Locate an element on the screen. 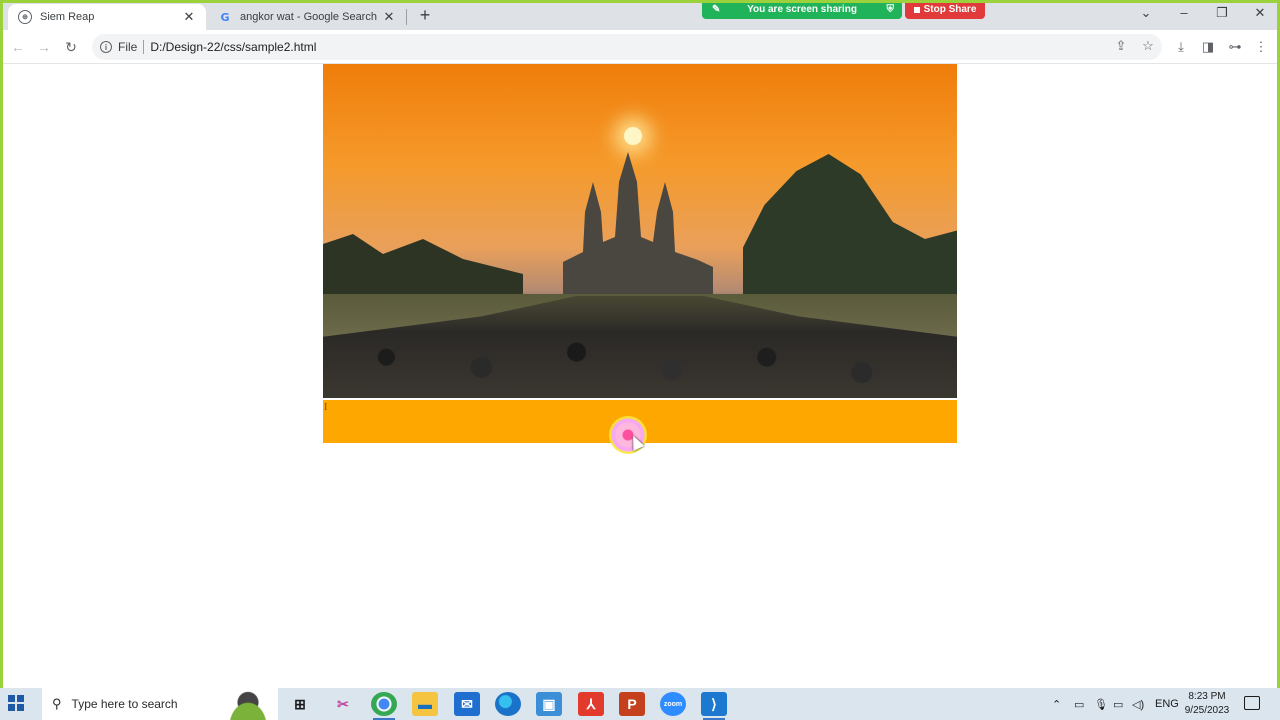 This screenshot has height=720, width=1280. click-highlight is located at coordinates (628, 435).